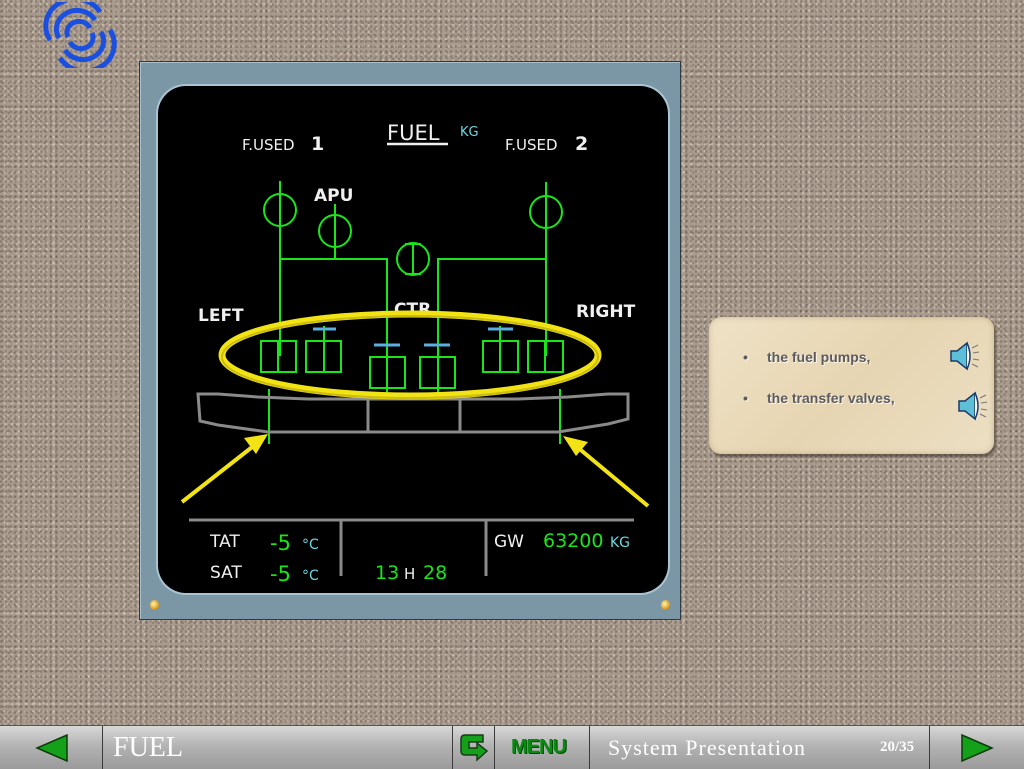 The width and height of the screenshot is (1024, 769). What do you see at coordinates (851, 385) in the screenshot?
I see `notes-card: • the fuel pumps, • the transfer valves,` at bounding box center [851, 385].